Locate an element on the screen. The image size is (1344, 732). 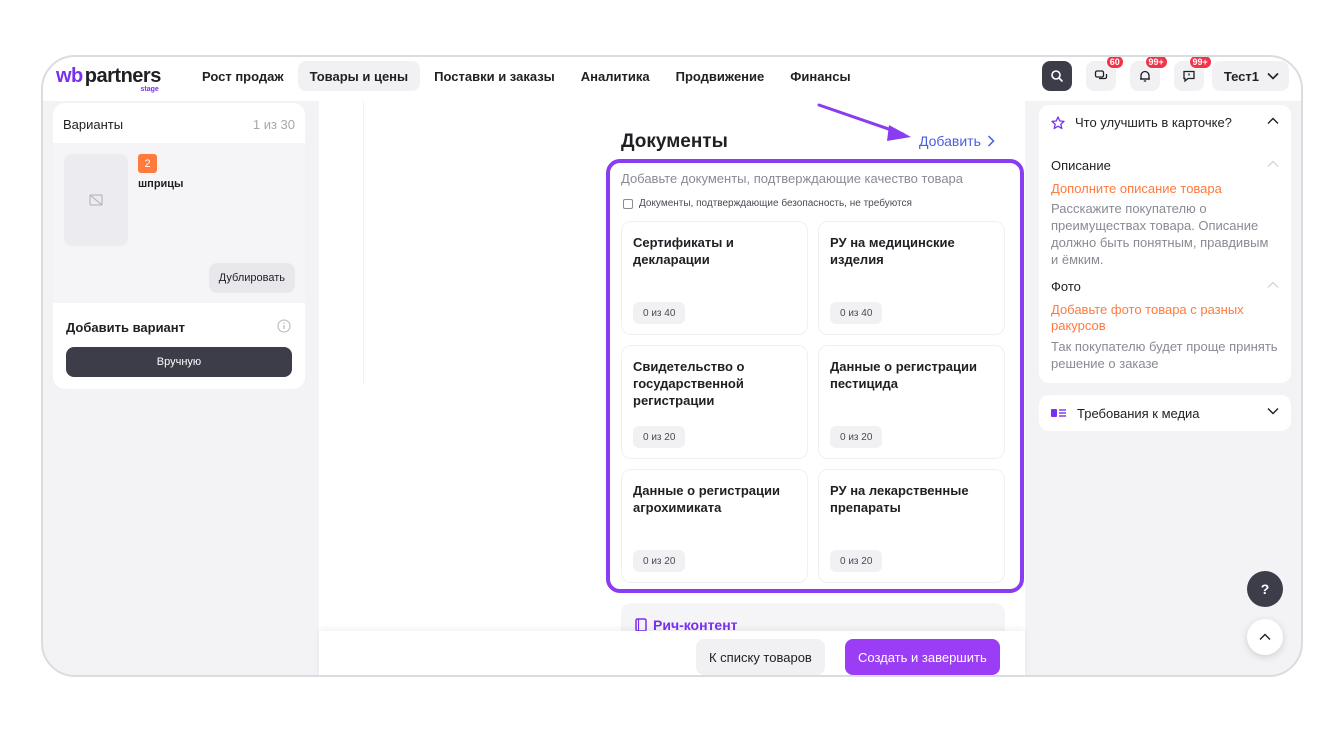
notifications-badge: 99+ is located at coordinates (1156, 63).